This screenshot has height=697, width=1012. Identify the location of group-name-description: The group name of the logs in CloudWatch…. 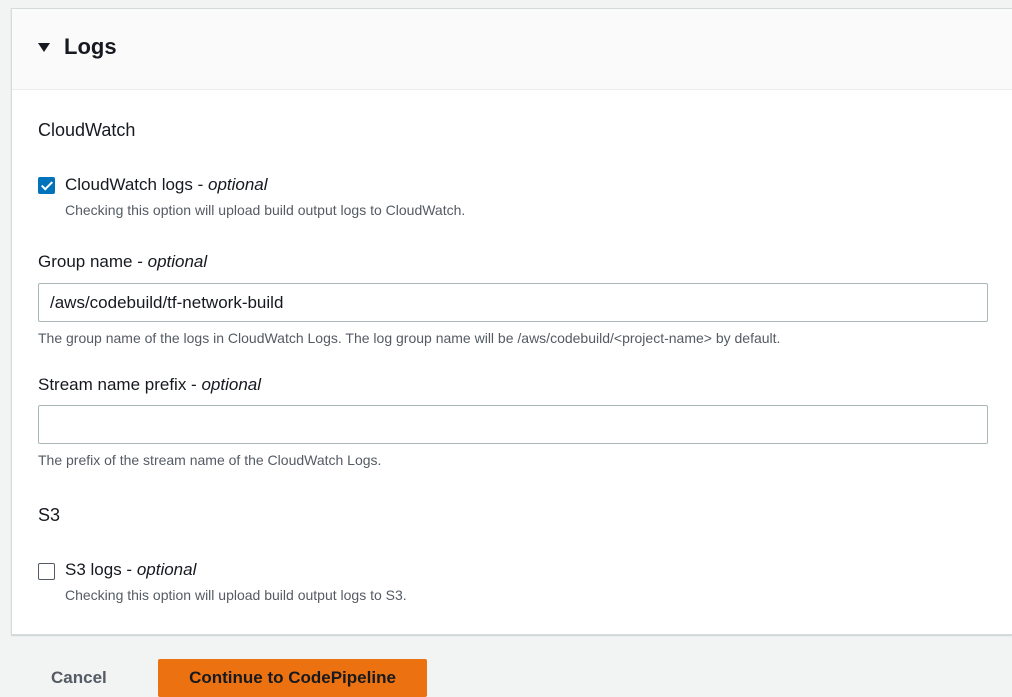
(409, 338).